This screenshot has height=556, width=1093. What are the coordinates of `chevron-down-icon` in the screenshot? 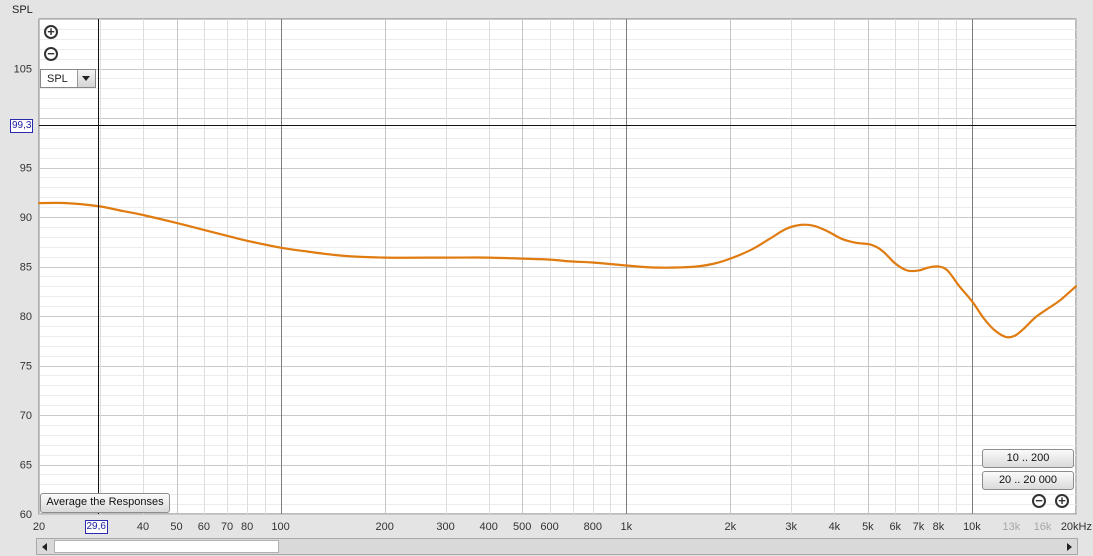 It's located at (86, 78).